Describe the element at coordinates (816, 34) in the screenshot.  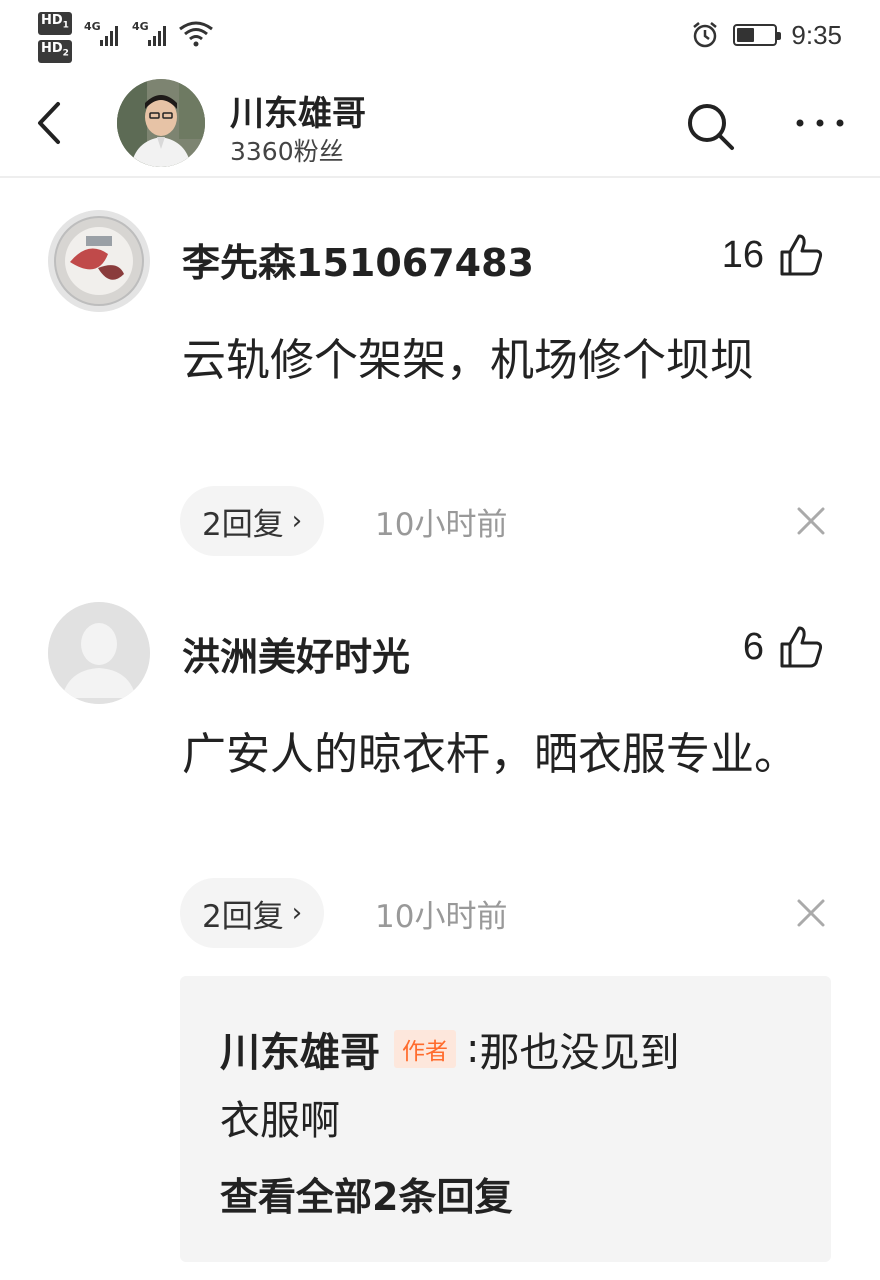
I see `status-time: 9:35` at that location.